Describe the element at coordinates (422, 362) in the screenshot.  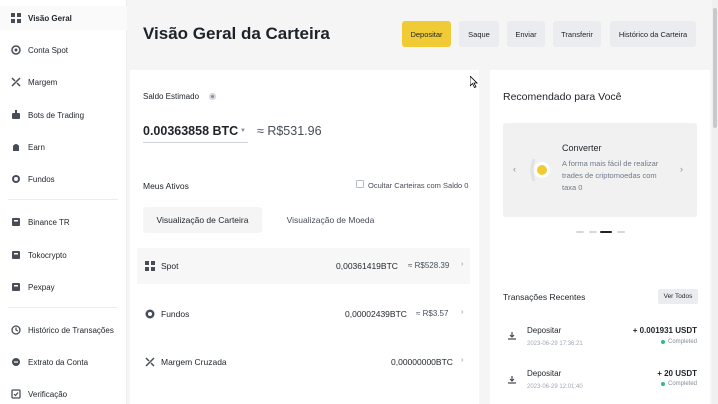
I see `asset-btc-value: 0,00000000BTC` at that location.